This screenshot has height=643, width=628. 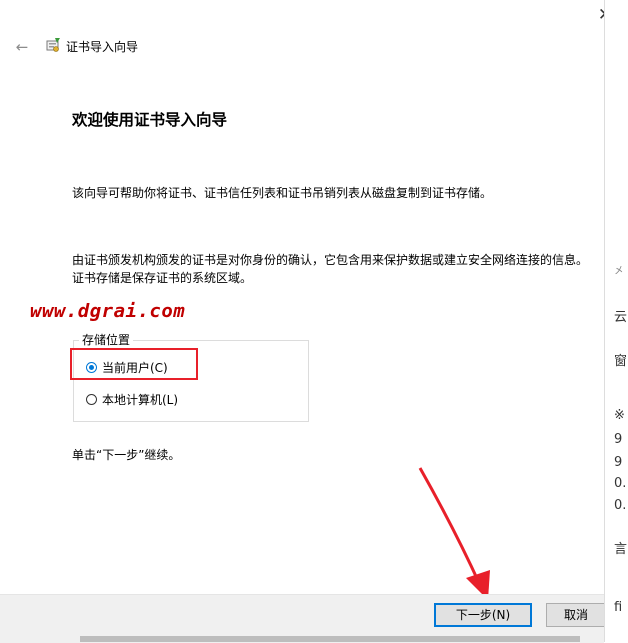 What do you see at coordinates (576, 615) in the screenshot?
I see `cancel-button: 取消` at bounding box center [576, 615].